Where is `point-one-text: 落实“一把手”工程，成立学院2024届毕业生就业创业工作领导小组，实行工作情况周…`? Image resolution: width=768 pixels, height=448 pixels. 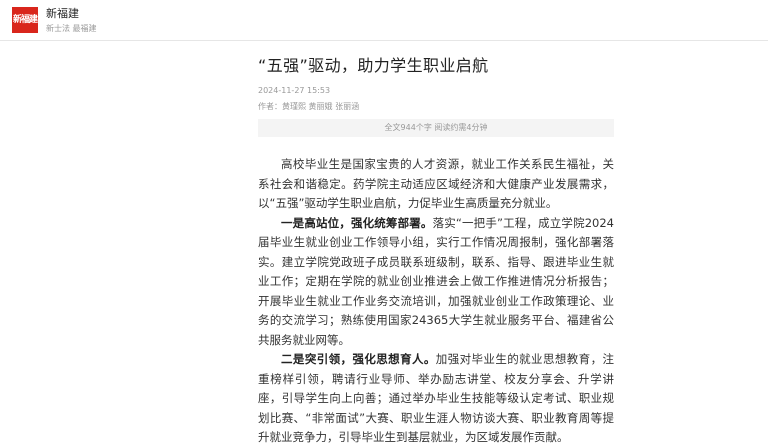
point-one-text: 落实“一把手”工程，成立学院2024届毕业生就业创业工作领导小组，实行工作情况周… is located at coordinates (436, 281).